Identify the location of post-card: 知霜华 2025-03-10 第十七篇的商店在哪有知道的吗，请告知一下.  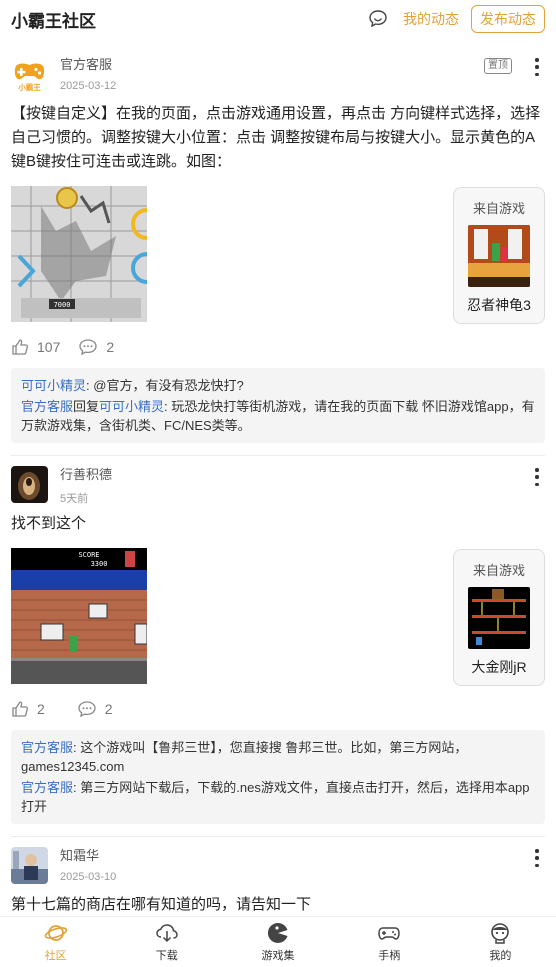
(278, 877).